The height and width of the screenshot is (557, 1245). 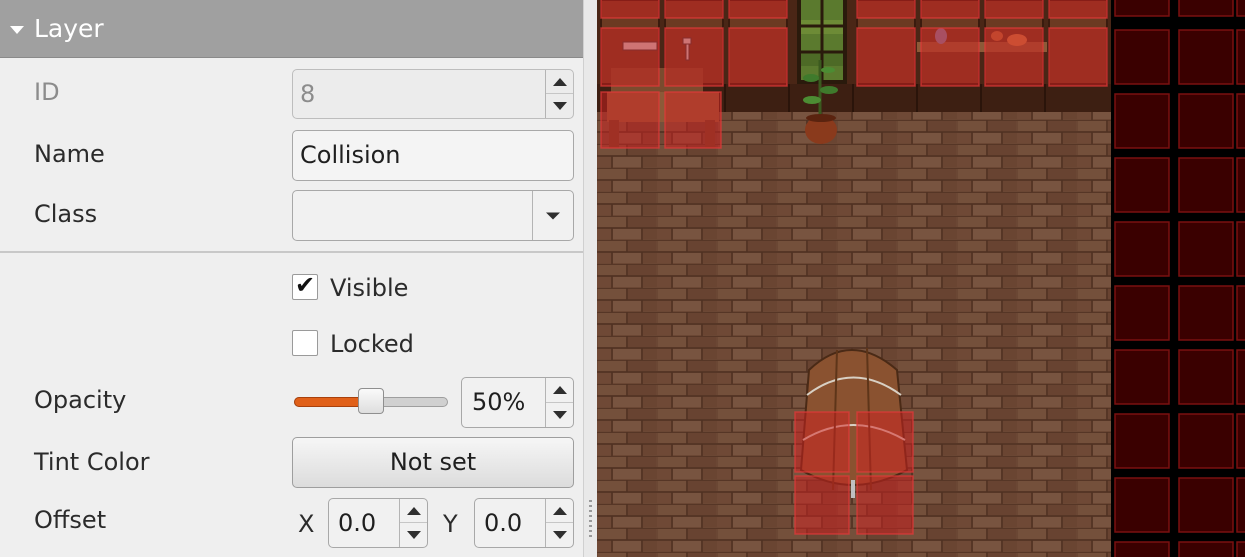 I want to click on offset-y-decrement-button, so click(x=559, y=535).